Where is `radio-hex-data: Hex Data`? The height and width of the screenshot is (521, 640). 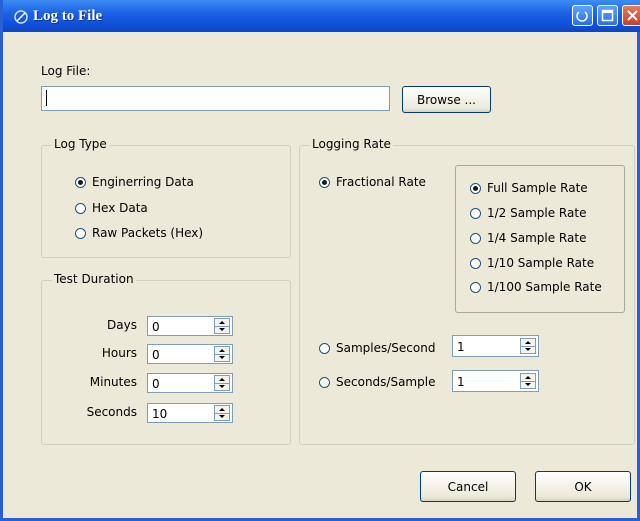
radio-hex-data: Hex Data is located at coordinates (111, 208).